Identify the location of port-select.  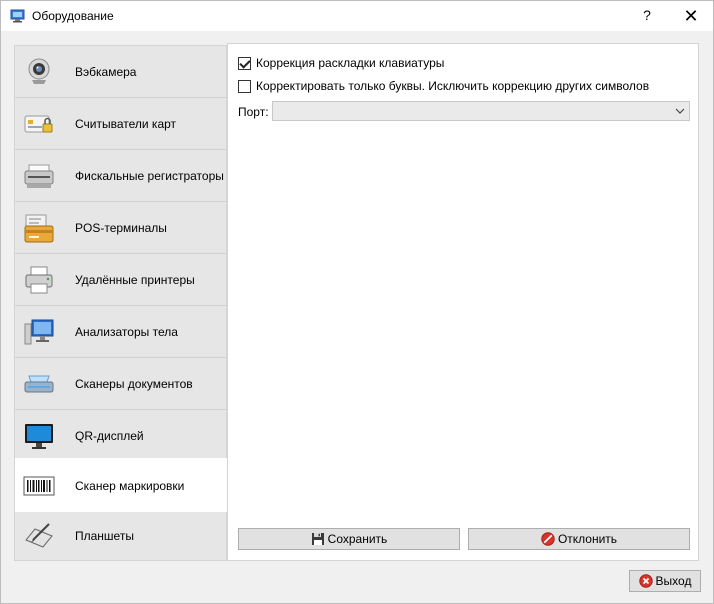
(481, 111).